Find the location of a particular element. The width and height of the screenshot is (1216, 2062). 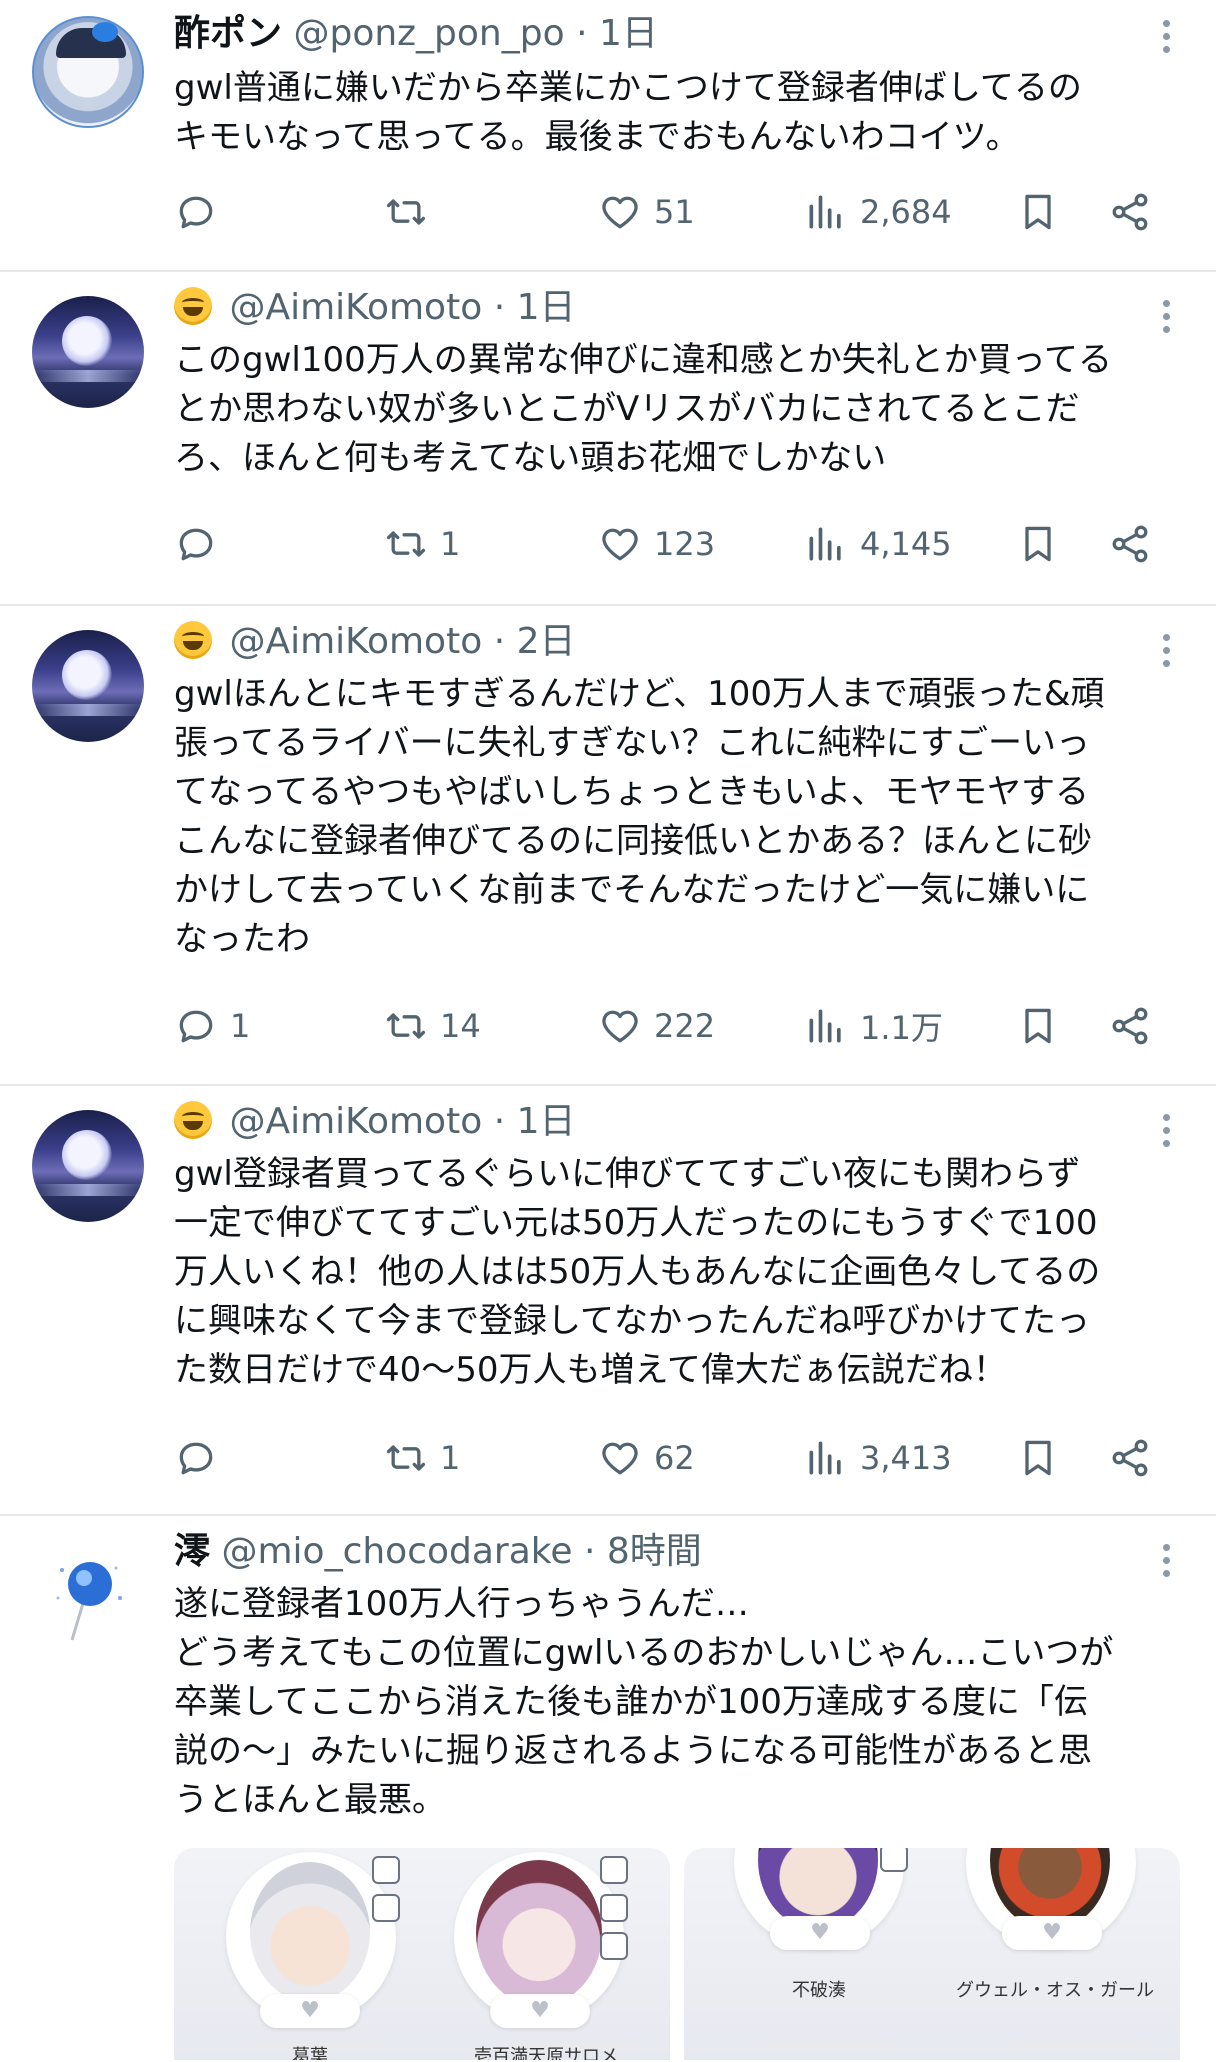

tweet-header: @AimiKomoto · 1日 is located at coordinates (375, 1122).